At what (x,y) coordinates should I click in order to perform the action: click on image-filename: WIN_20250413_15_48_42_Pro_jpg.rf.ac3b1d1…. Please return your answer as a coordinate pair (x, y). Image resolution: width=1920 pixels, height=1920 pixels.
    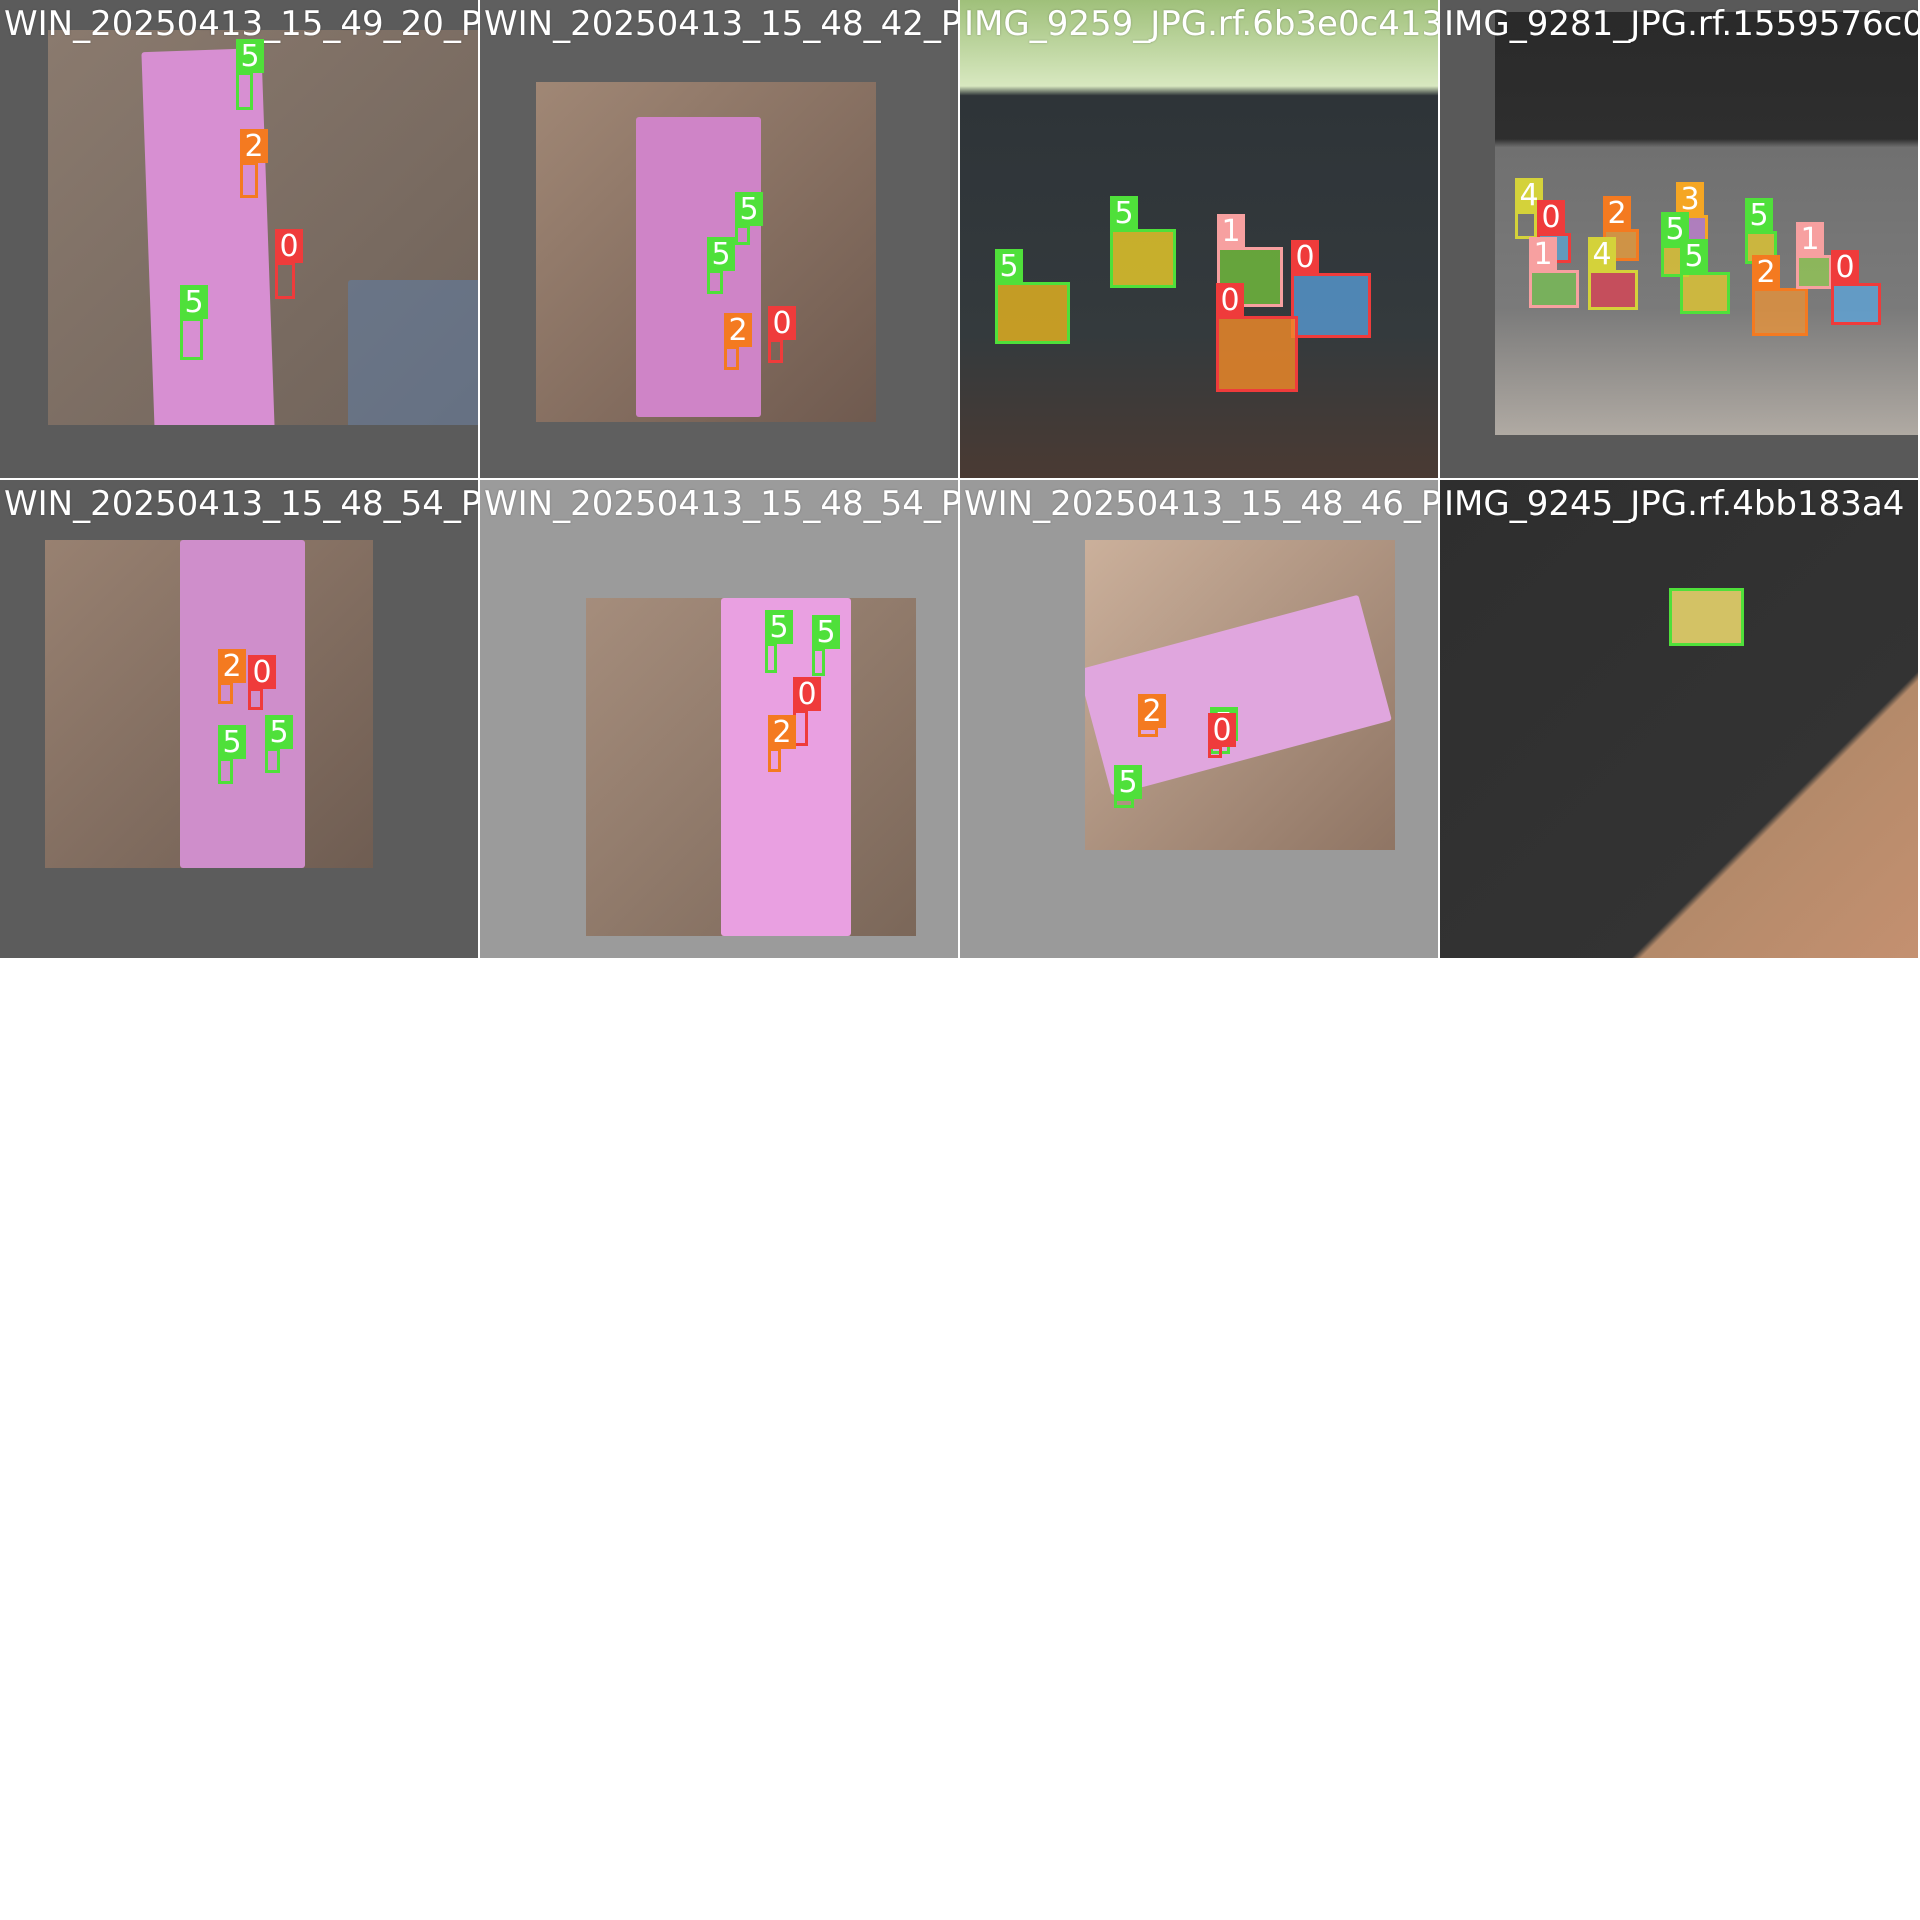
    Looking at the image, I should click on (721, 24).